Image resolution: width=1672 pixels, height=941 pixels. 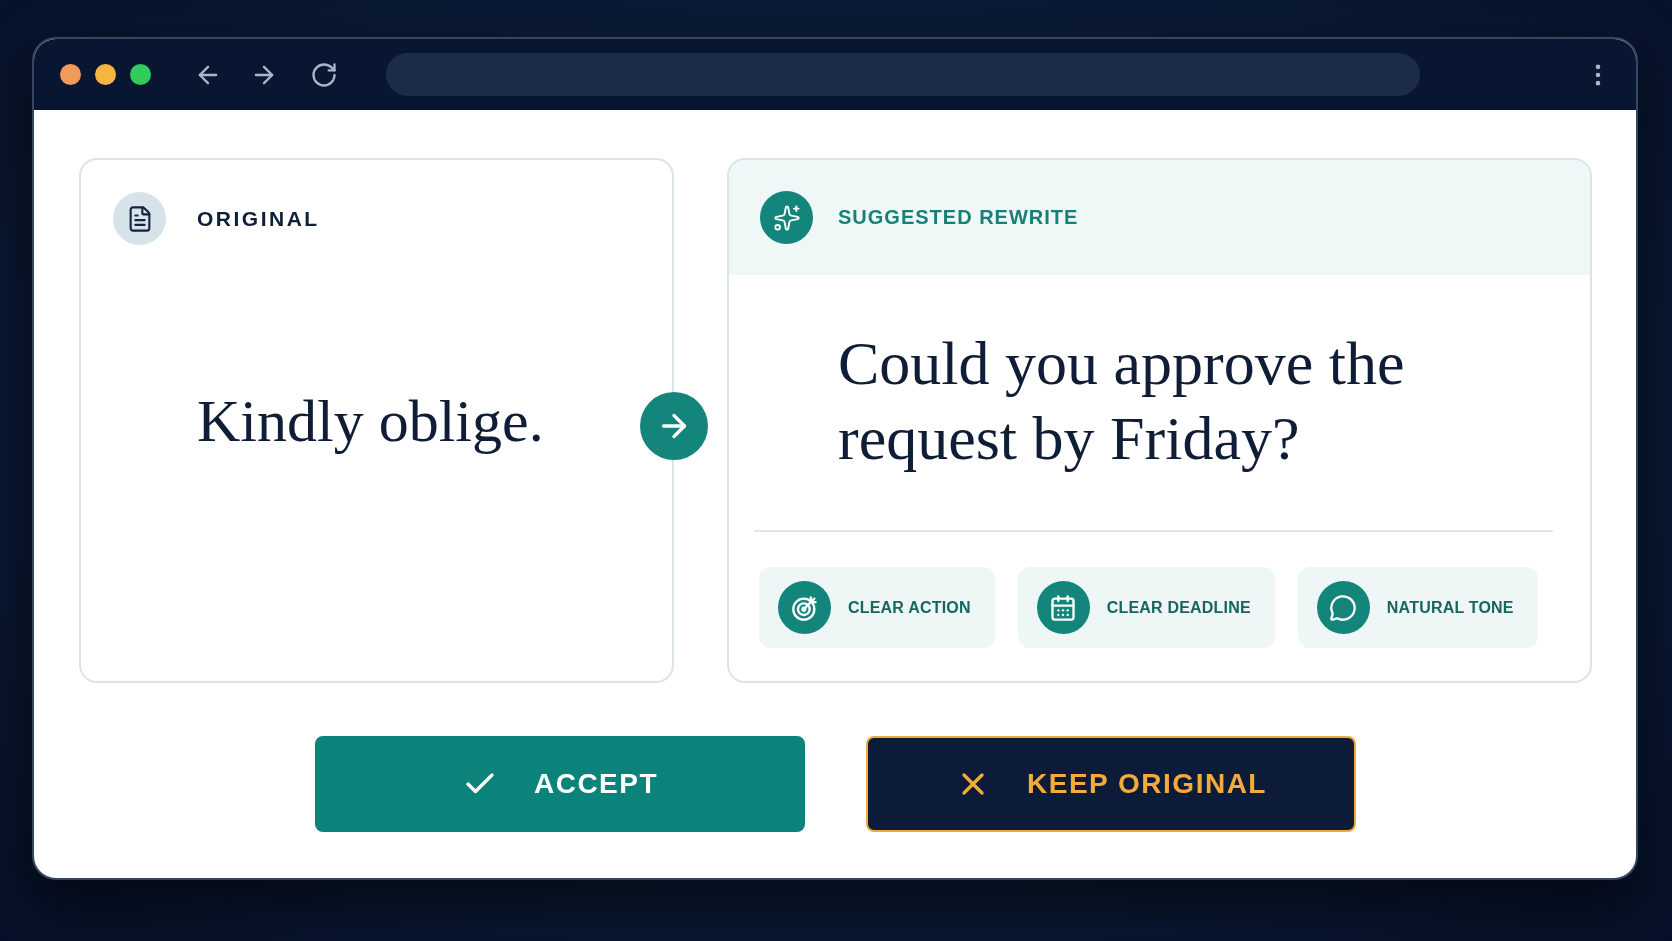 What do you see at coordinates (1450, 607) in the screenshot?
I see `quality-label: NATURAL TONE` at bounding box center [1450, 607].